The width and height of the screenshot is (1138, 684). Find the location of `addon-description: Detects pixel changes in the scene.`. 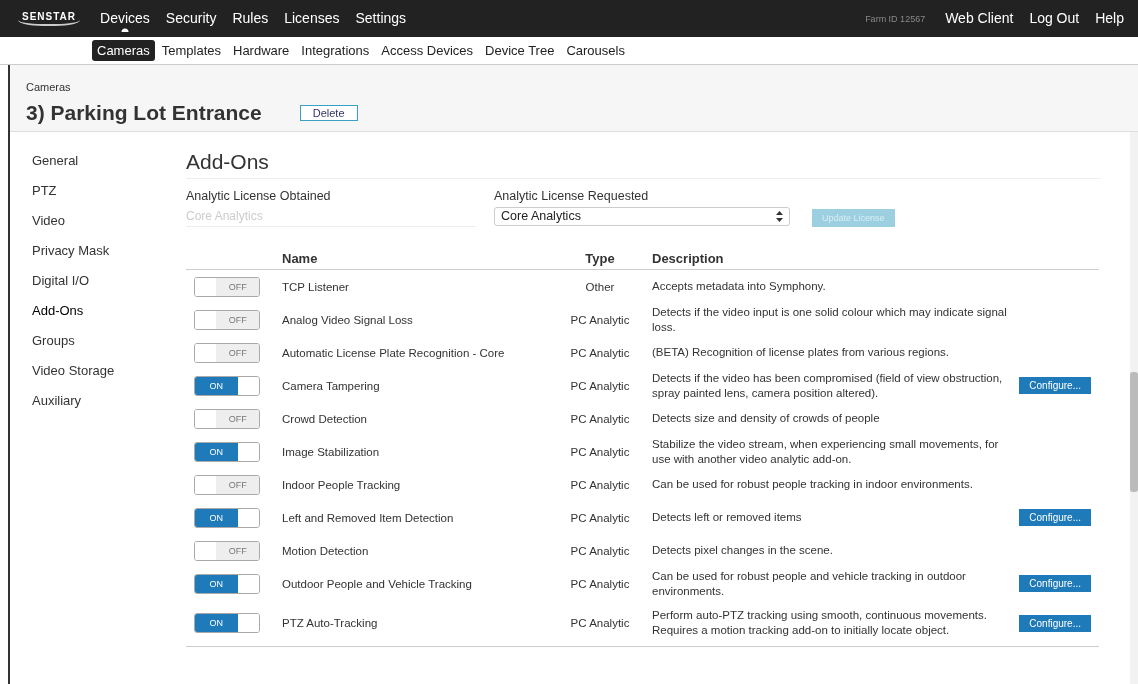

addon-description: Detects pixel changes in the scene. is located at coordinates (742, 550).